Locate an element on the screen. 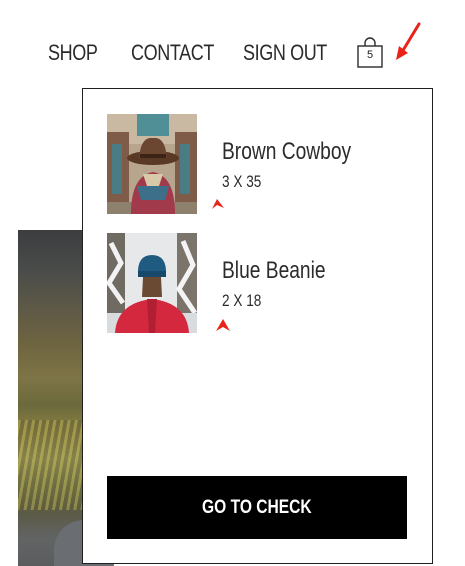 Image resolution: width=465 pixels, height=566 pixels. cart-item: Blue Beanie 2 X 18 is located at coordinates (262, 283).